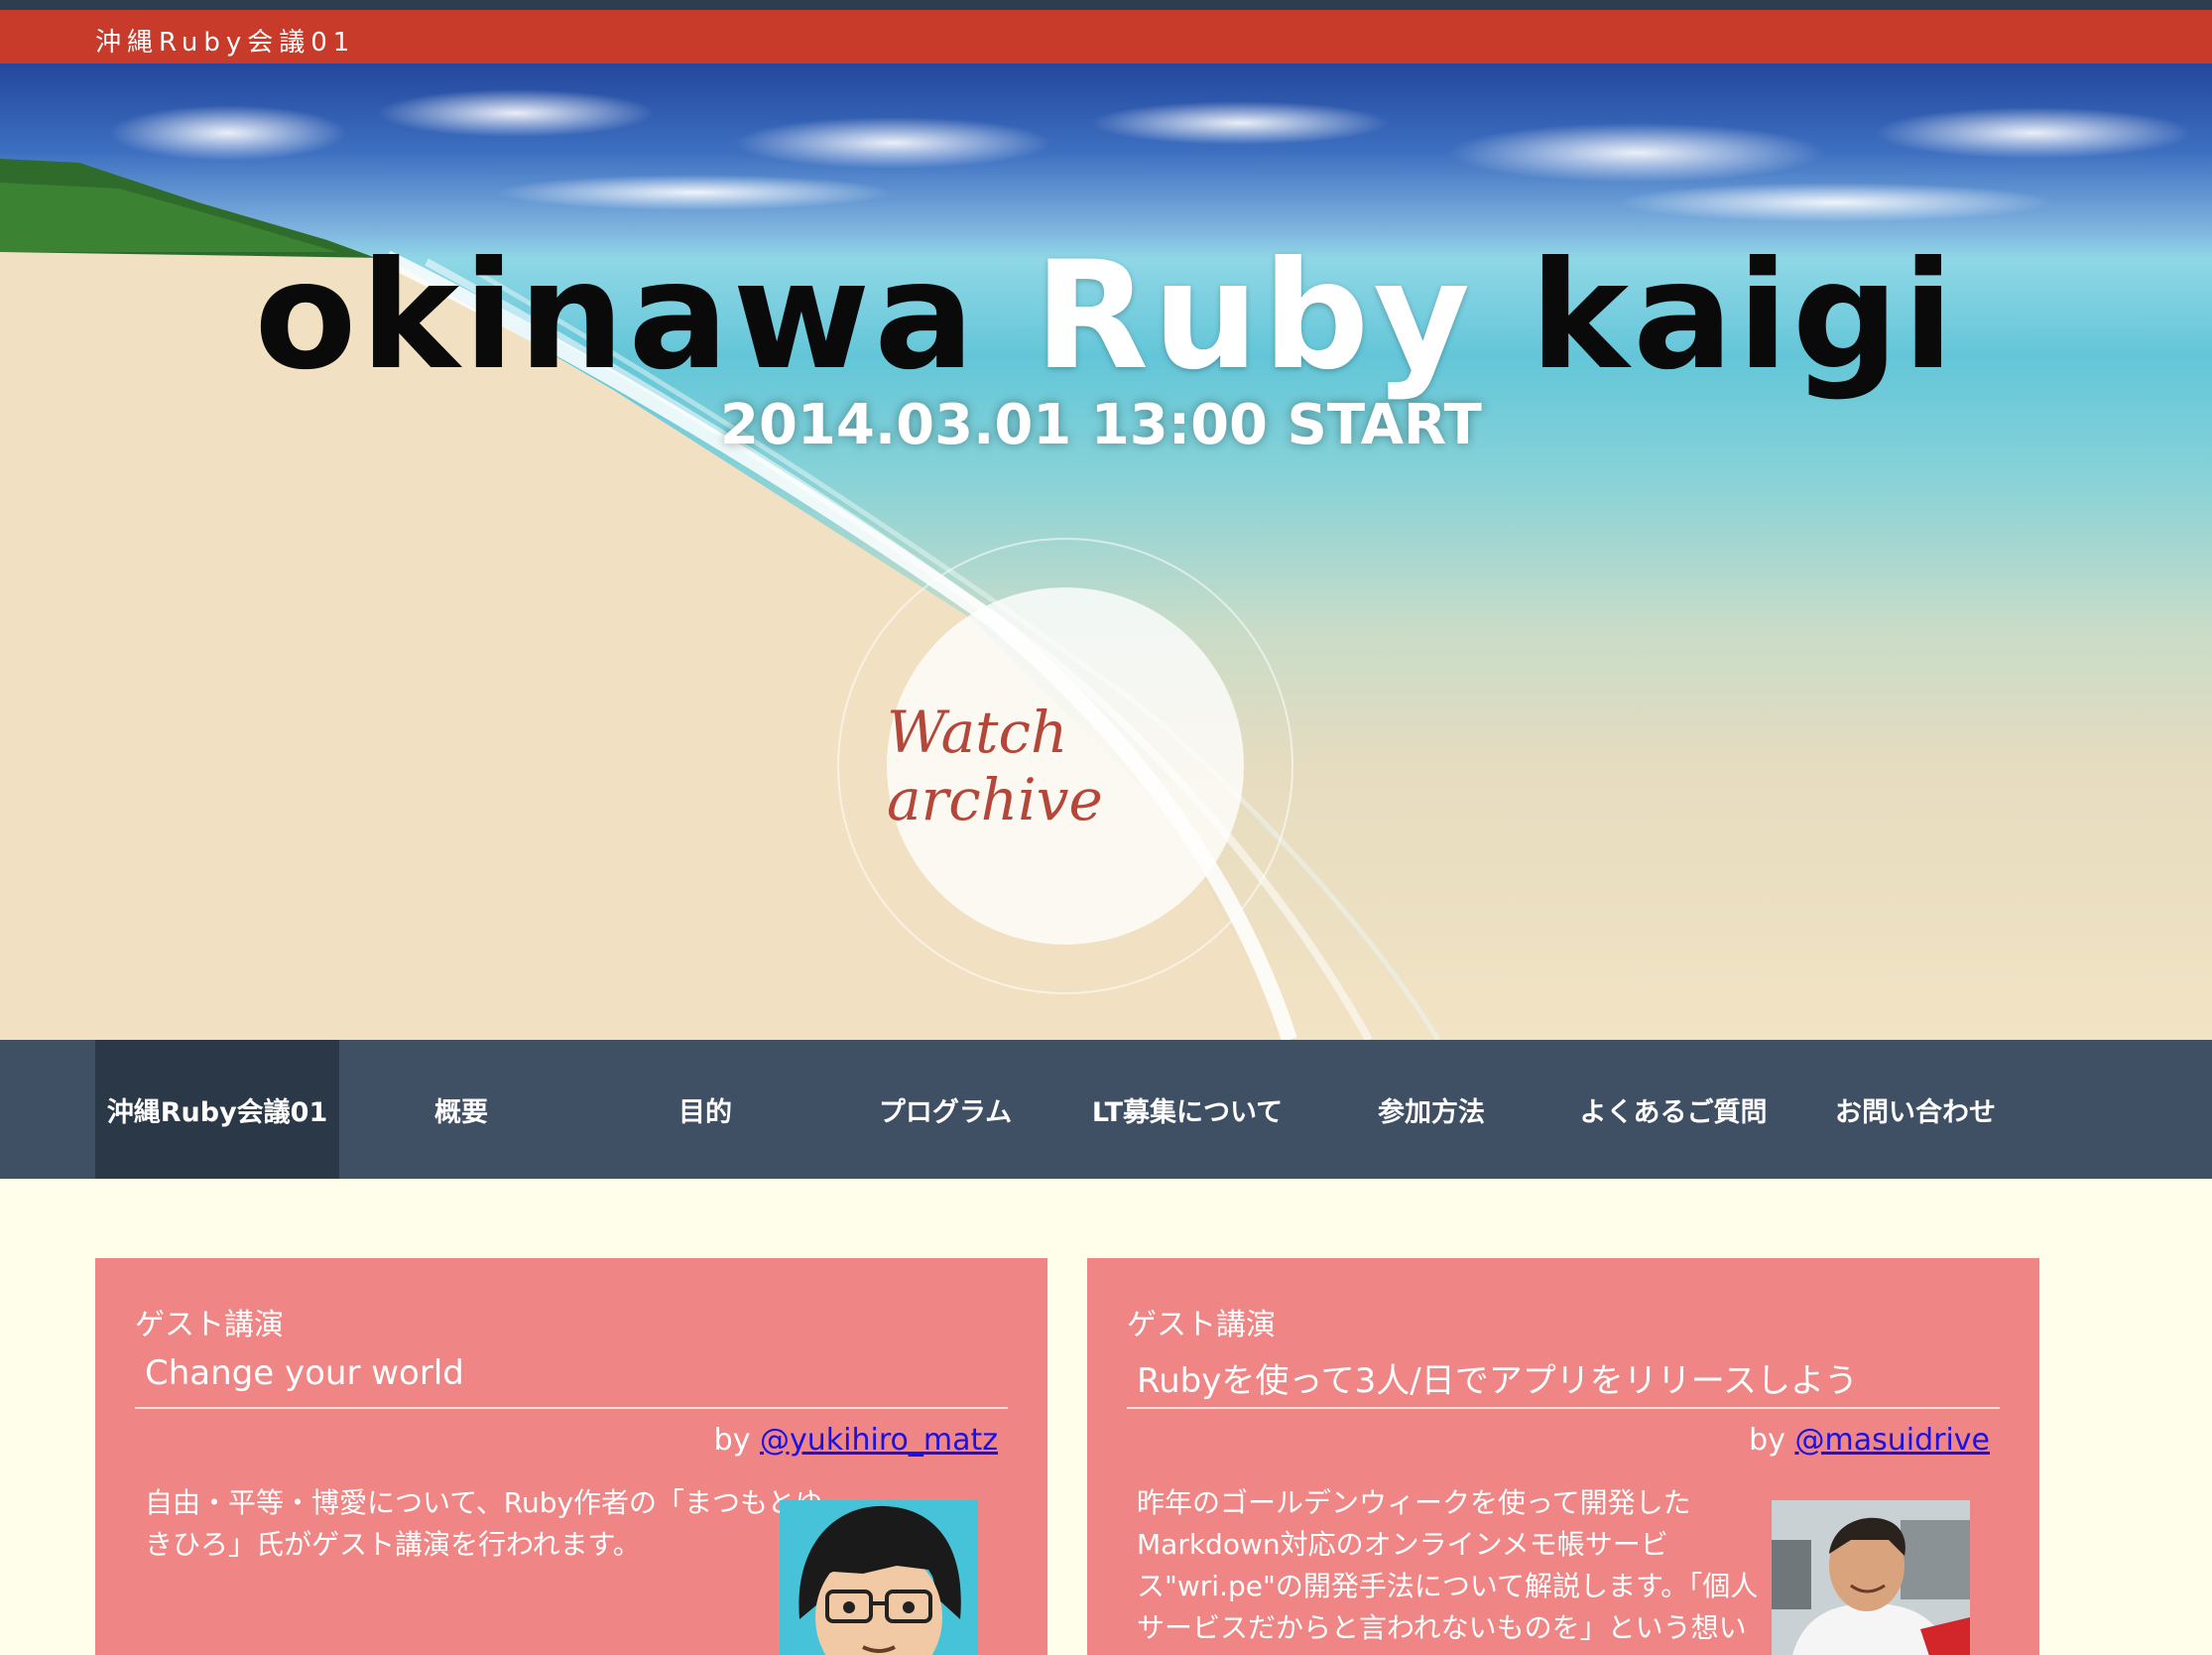 The image size is (2212, 1655). I want to click on nav-item-purpose: 目的, so click(705, 1109).